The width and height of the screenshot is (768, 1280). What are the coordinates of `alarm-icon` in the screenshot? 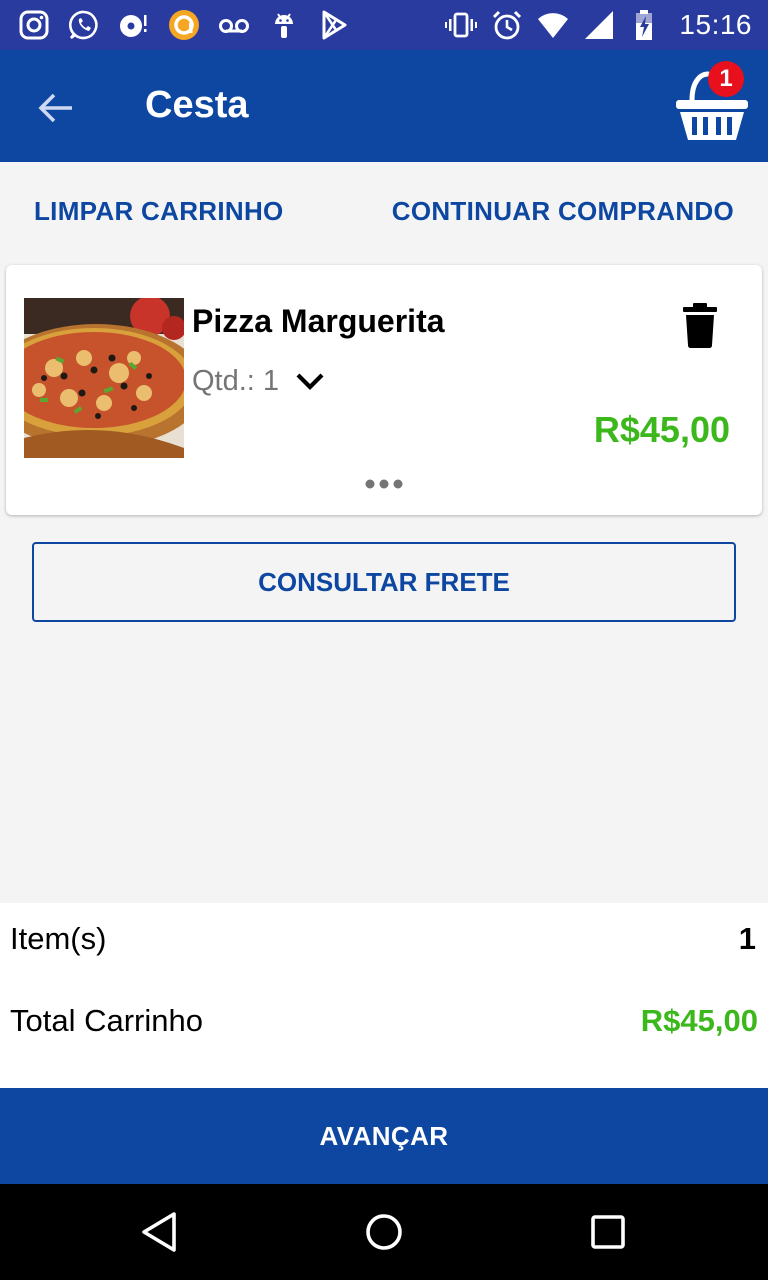 It's located at (507, 25).